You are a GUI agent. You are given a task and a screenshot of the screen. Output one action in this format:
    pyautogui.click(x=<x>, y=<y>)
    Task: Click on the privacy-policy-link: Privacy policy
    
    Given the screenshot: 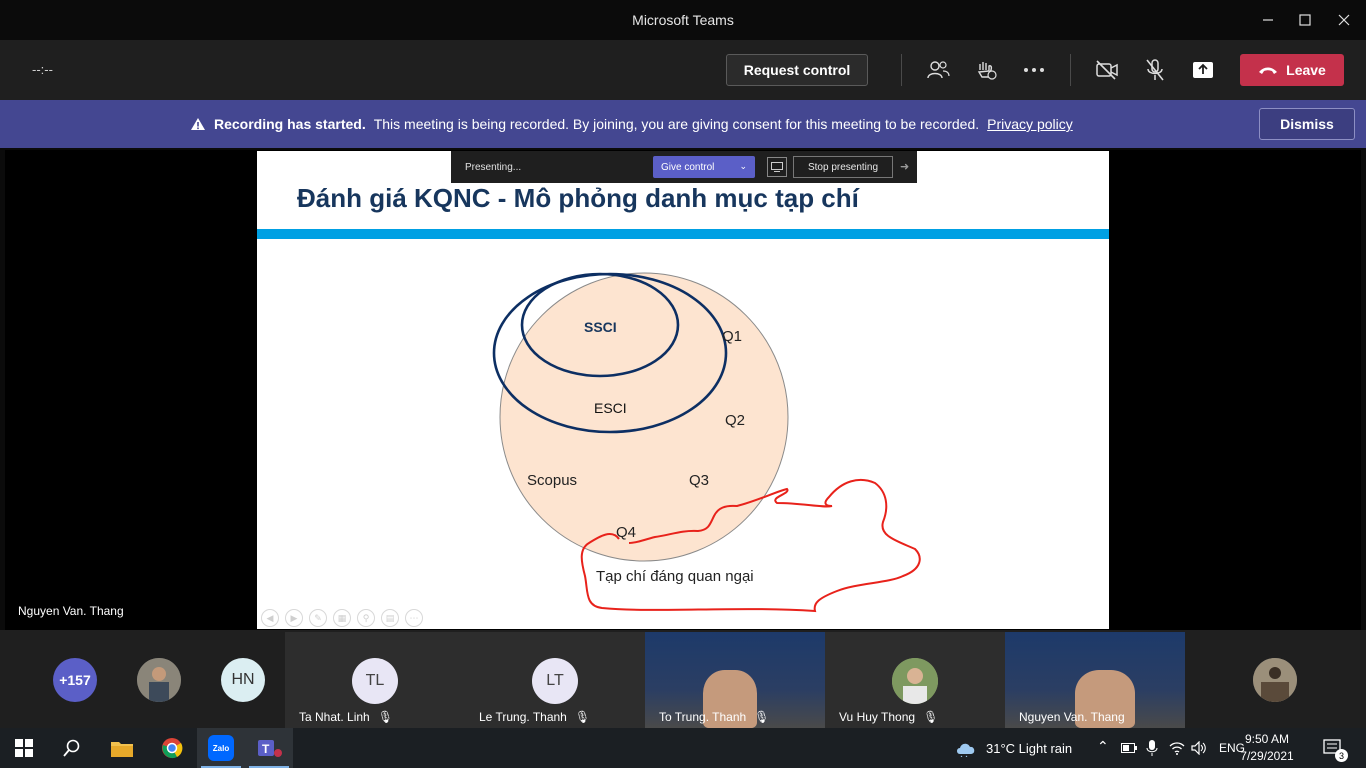 What is the action you would take?
    pyautogui.click(x=1030, y=124)
    